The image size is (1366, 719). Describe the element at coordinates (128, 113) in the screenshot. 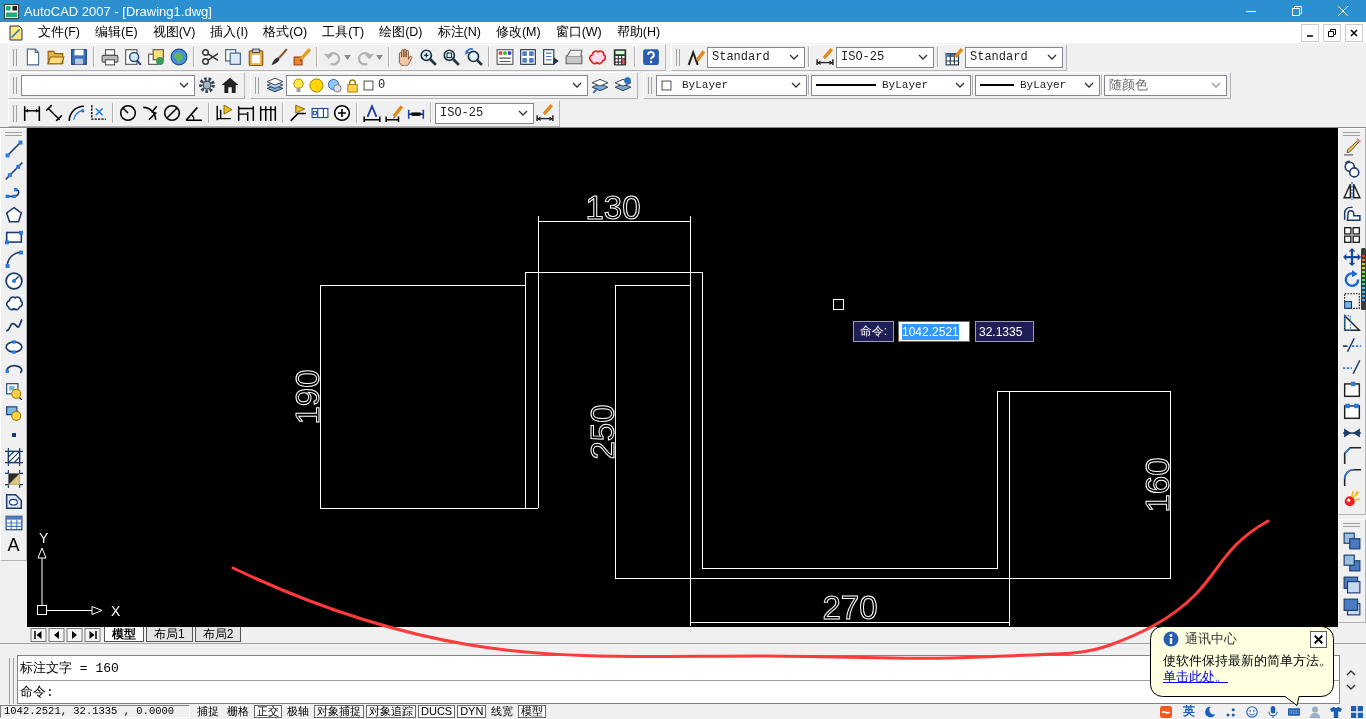

I see `radius-icon` at that location.